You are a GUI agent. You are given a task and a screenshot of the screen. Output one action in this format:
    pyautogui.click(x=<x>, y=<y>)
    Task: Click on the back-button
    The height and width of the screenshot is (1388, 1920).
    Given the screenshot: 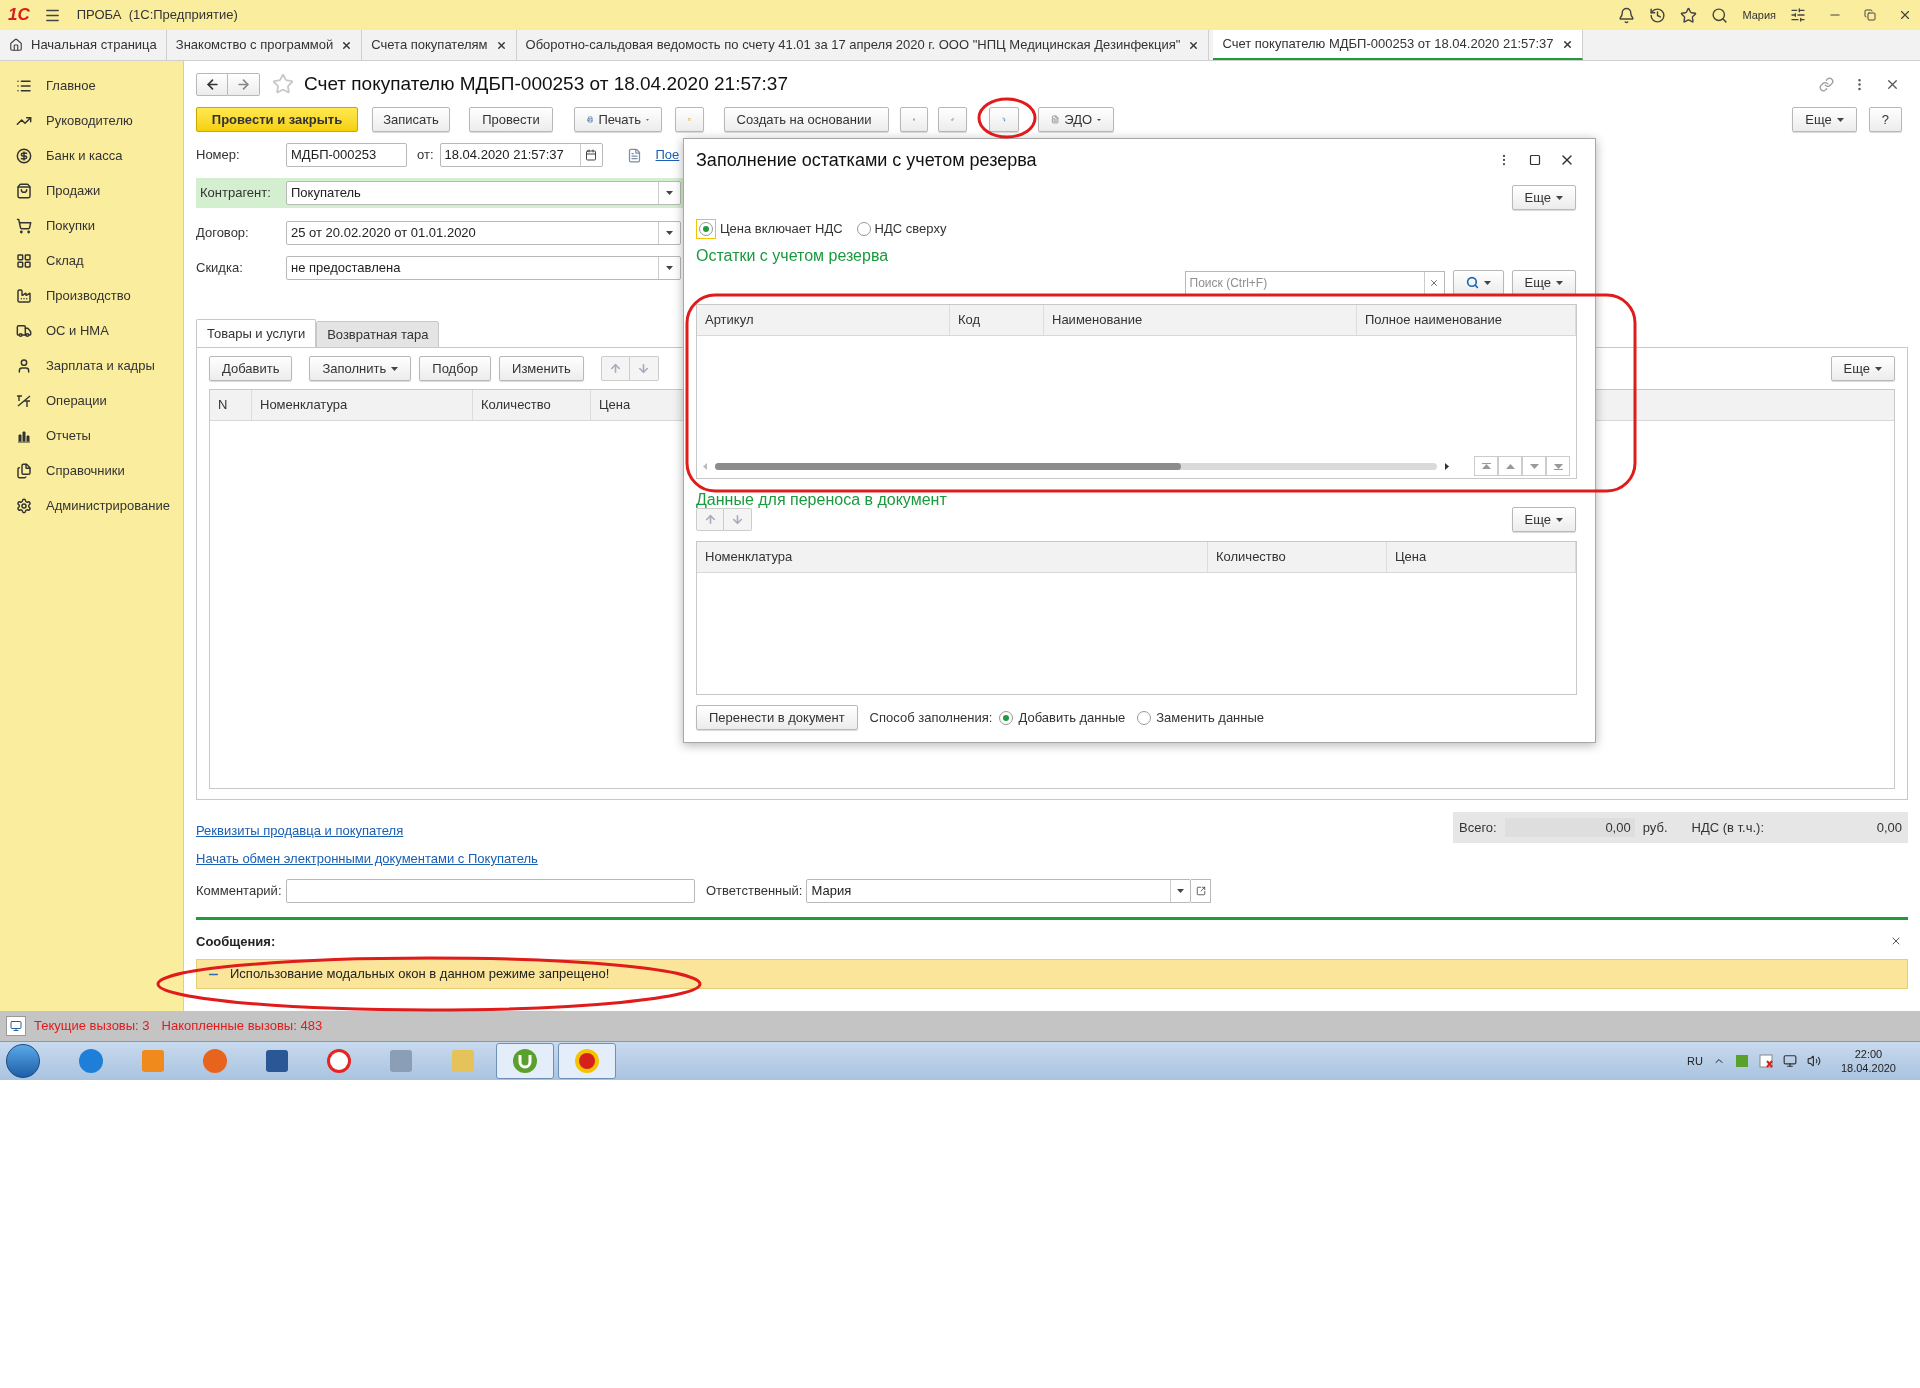 What is the action you would take?
    pyautogui.click(x=212, y=84)
    